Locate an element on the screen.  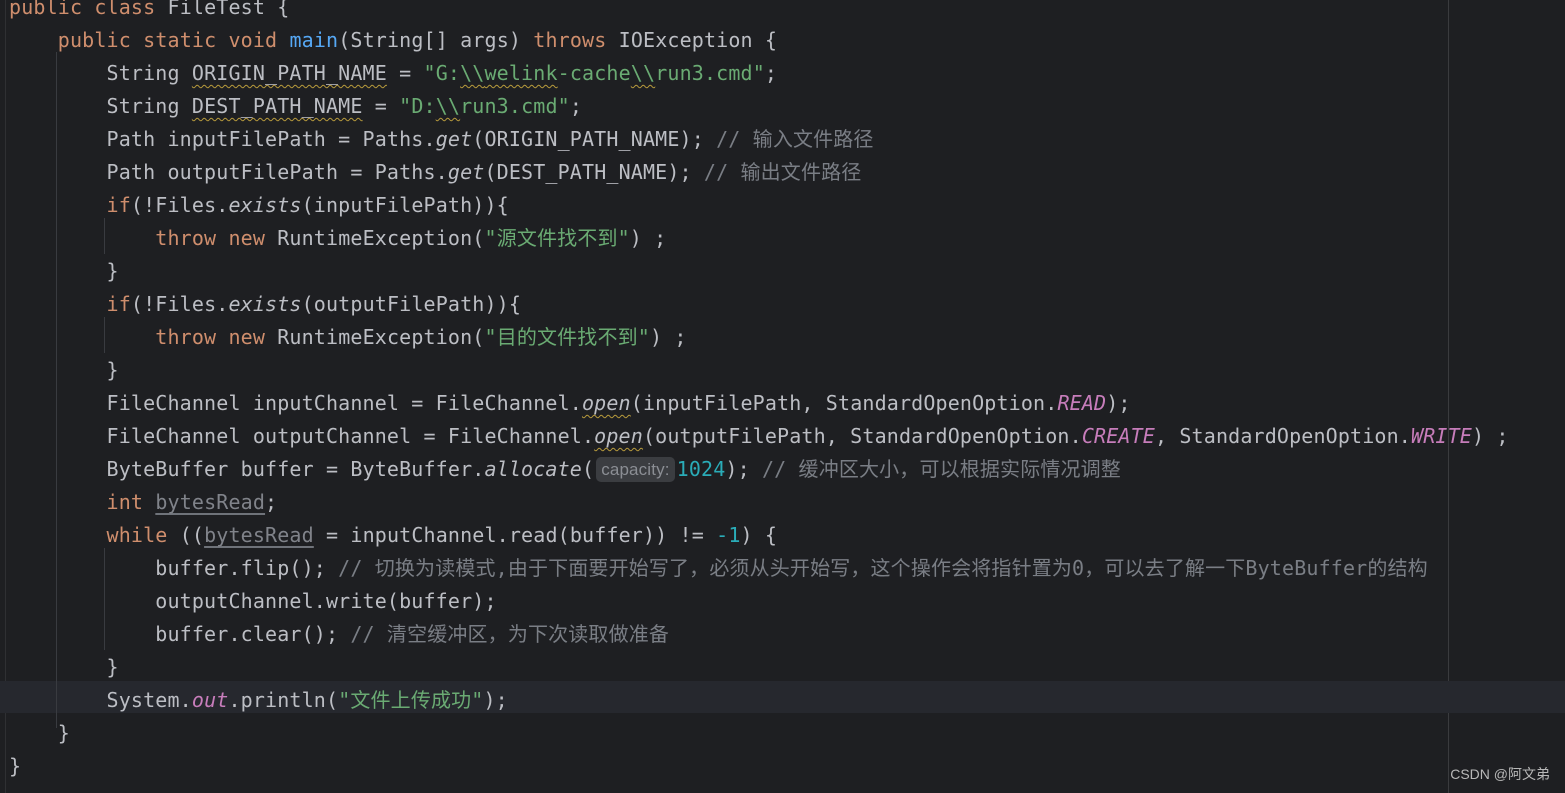
code-token: int is located at coordinates (125, 502).